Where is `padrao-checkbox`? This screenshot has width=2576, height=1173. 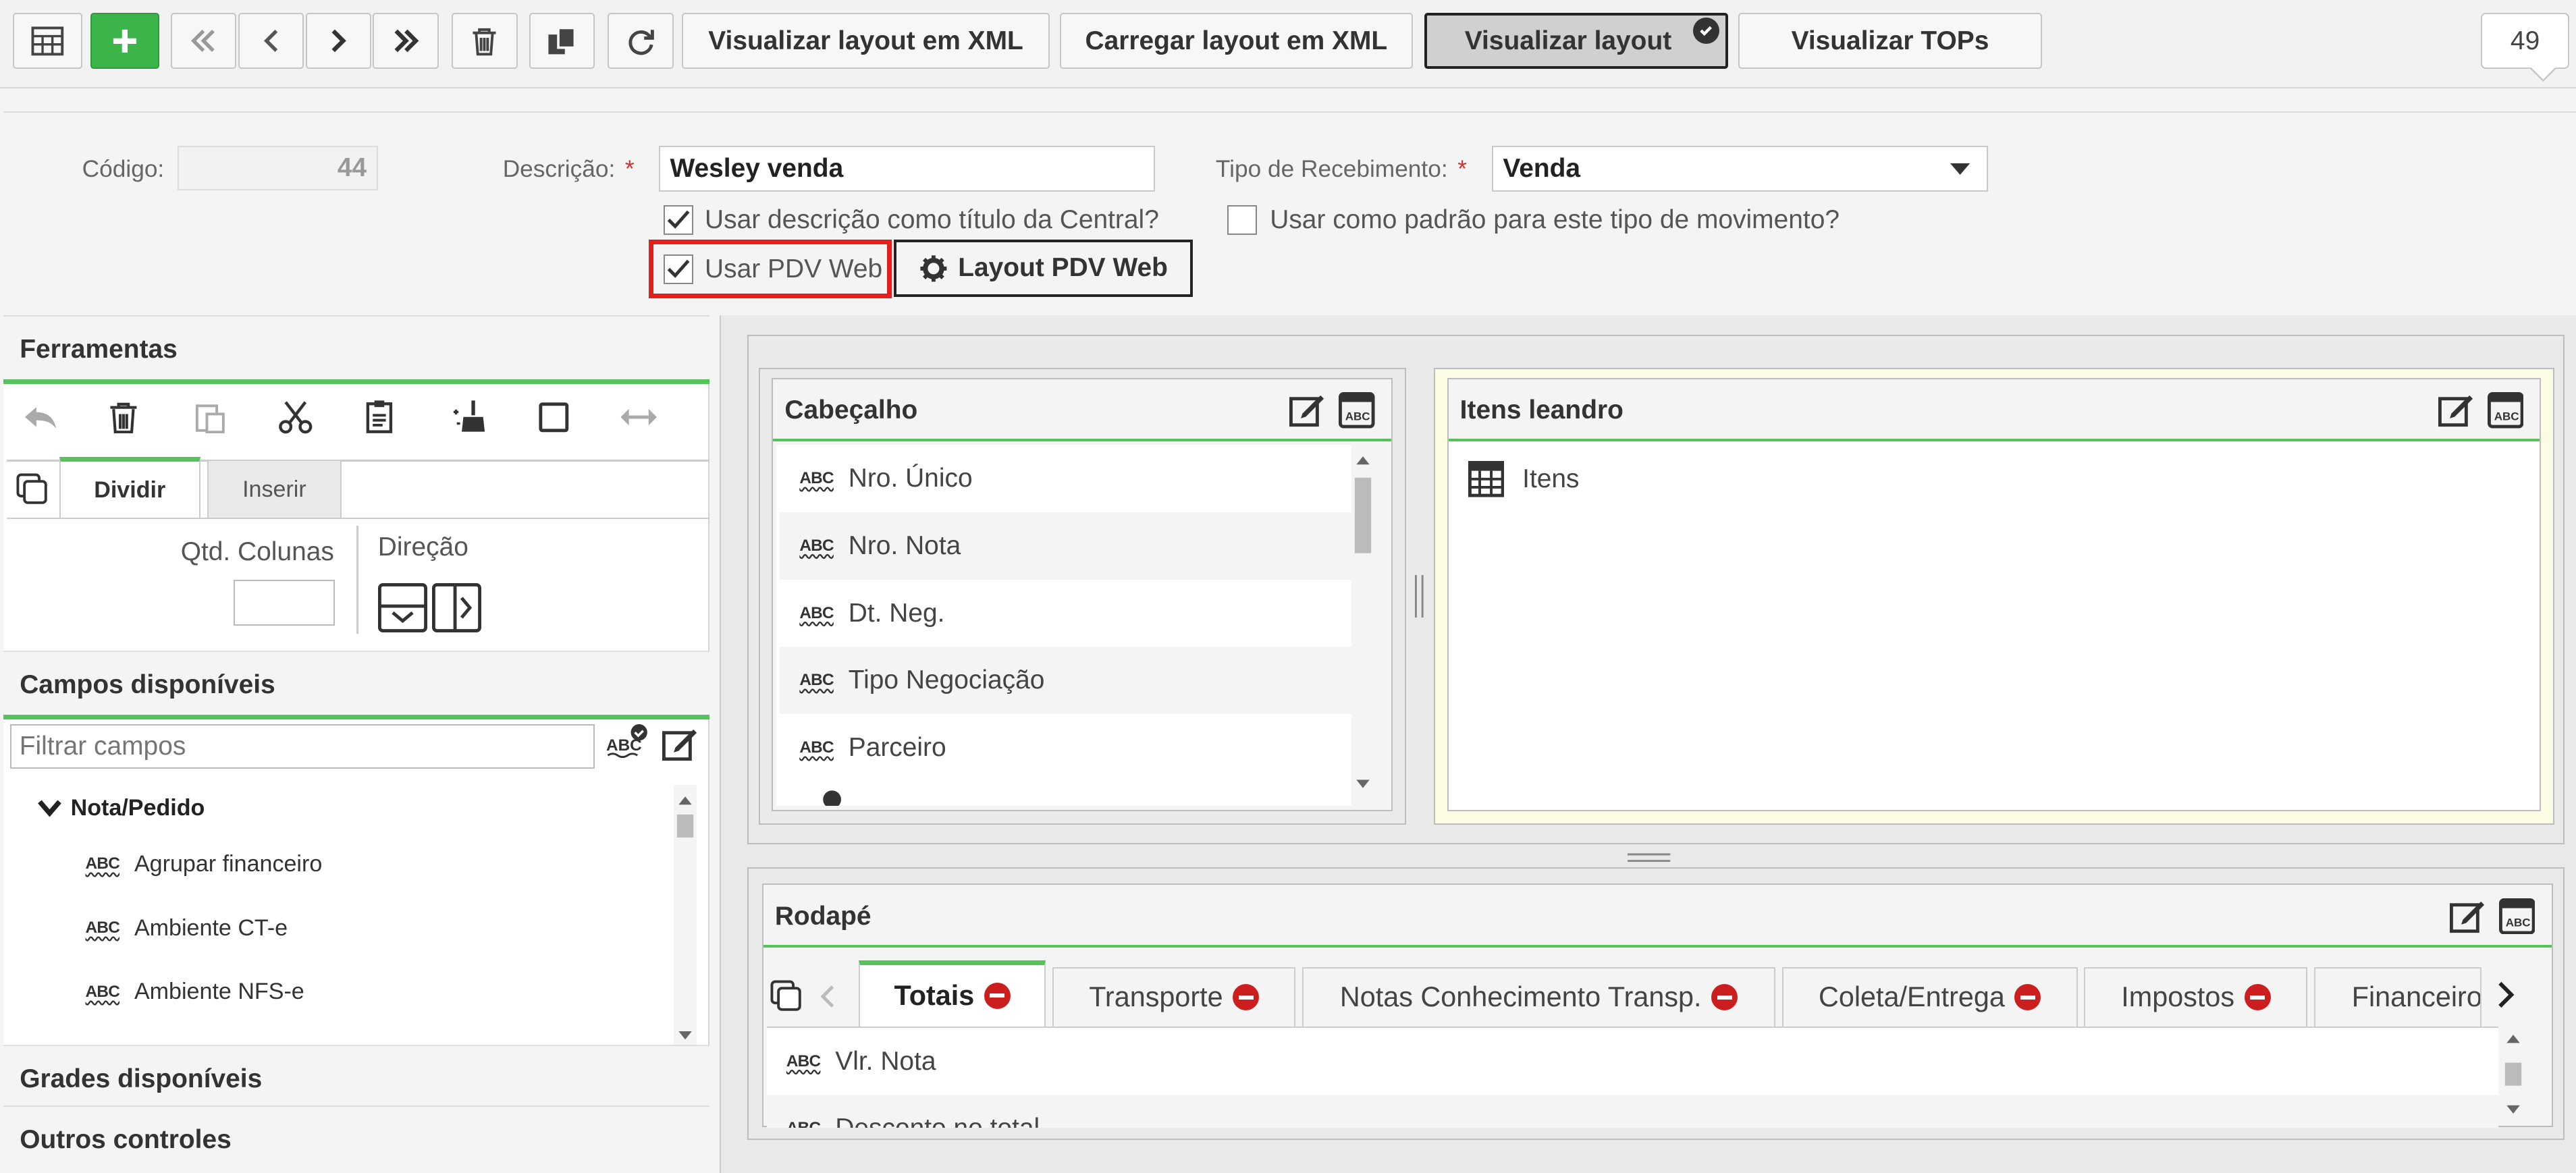 padrao-checkbox is located at coordinates (1242, 220).